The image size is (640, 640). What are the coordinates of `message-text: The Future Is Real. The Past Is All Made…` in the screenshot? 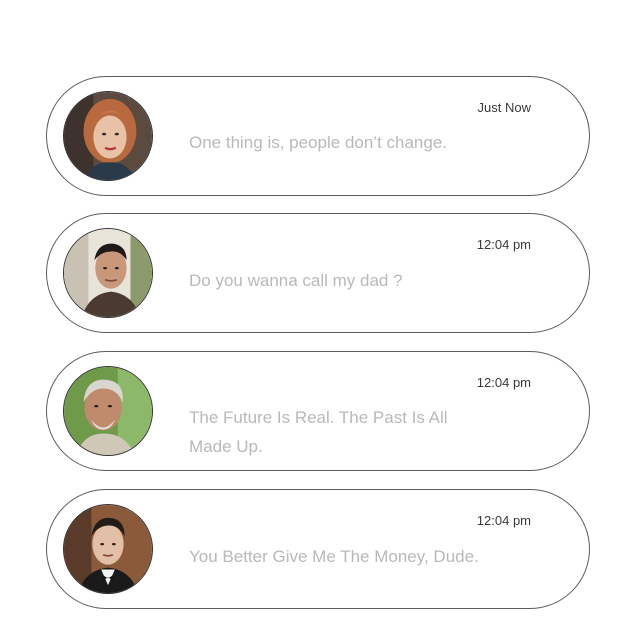 It's located at (318, 432).